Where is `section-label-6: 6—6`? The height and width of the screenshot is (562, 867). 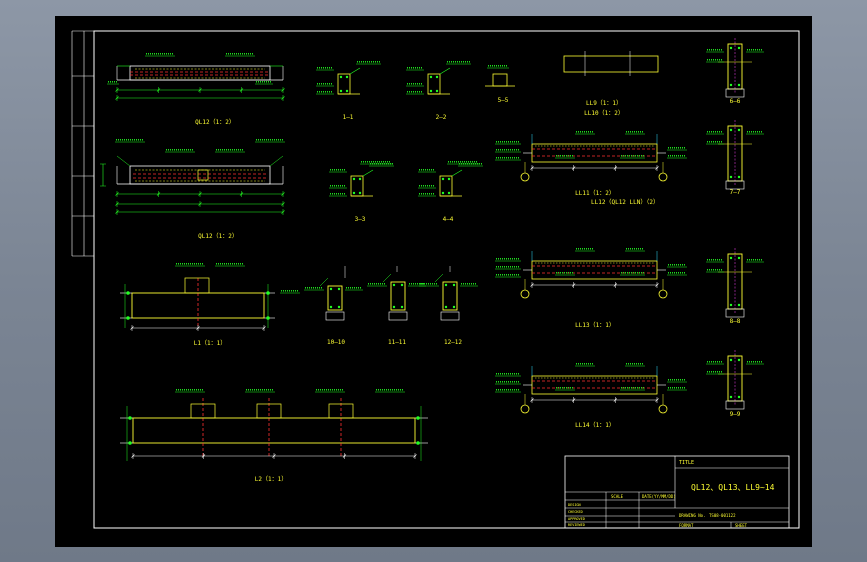
section-label-6: 6—6 is located at coordinates (735, 101).